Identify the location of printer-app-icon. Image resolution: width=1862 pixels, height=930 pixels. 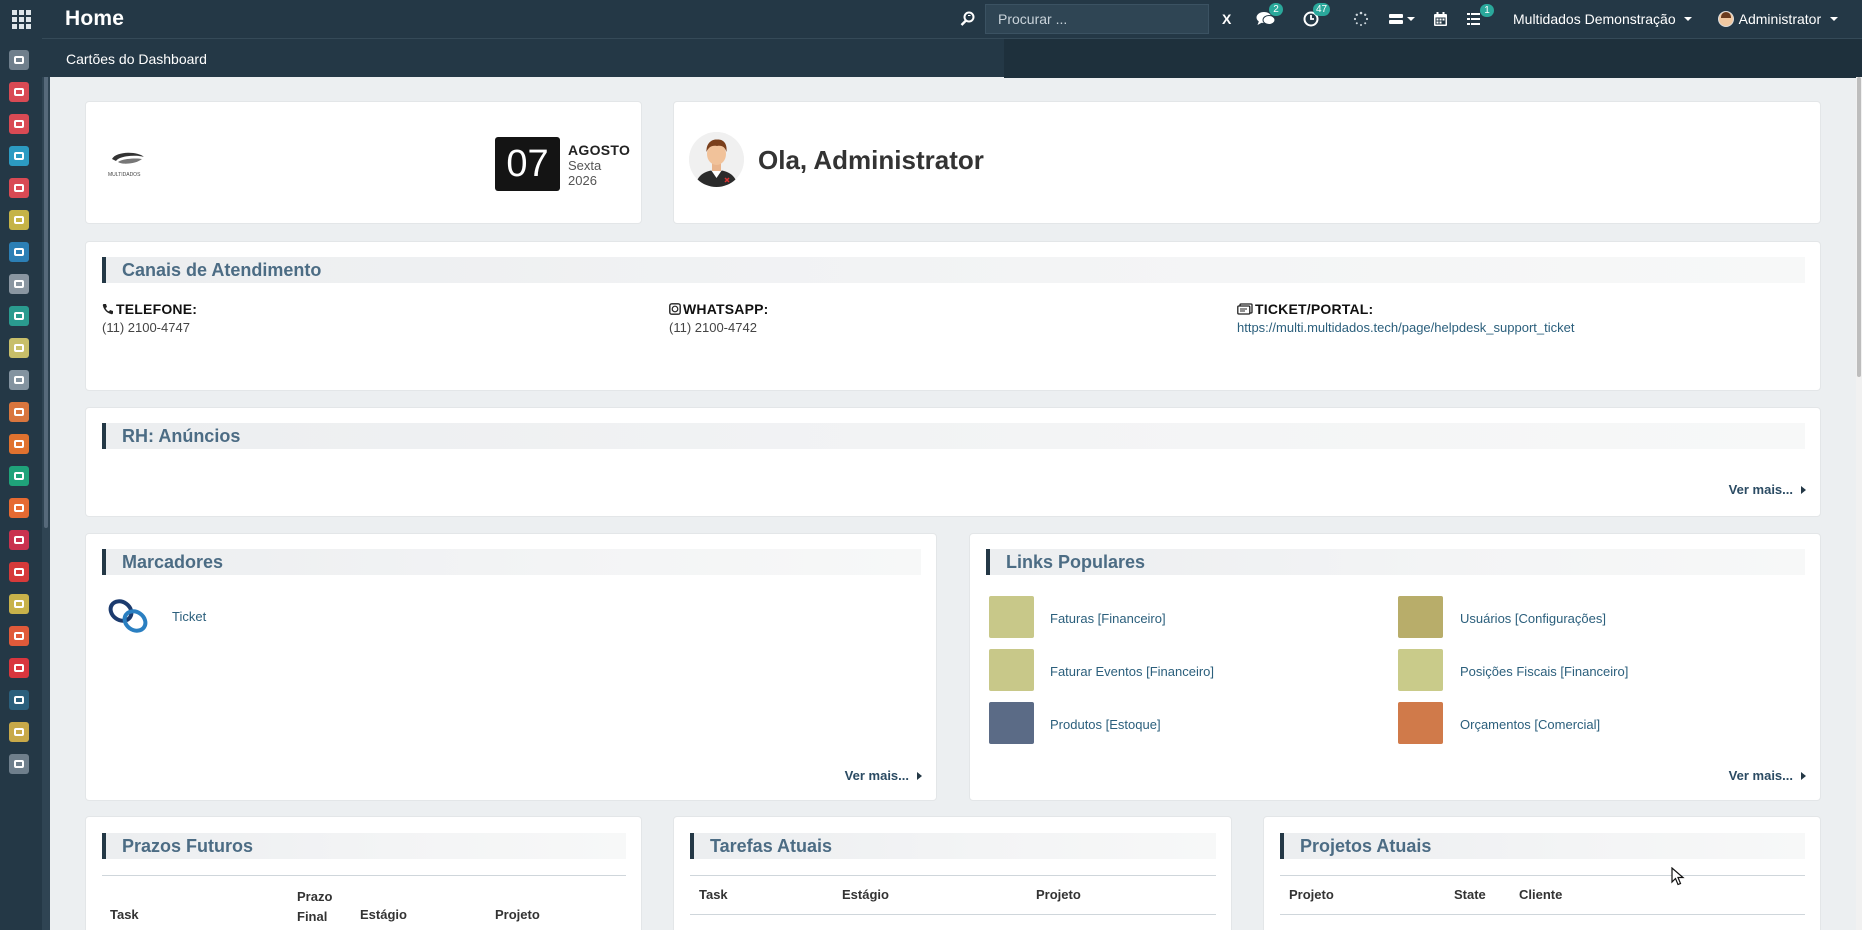
(19, 764).